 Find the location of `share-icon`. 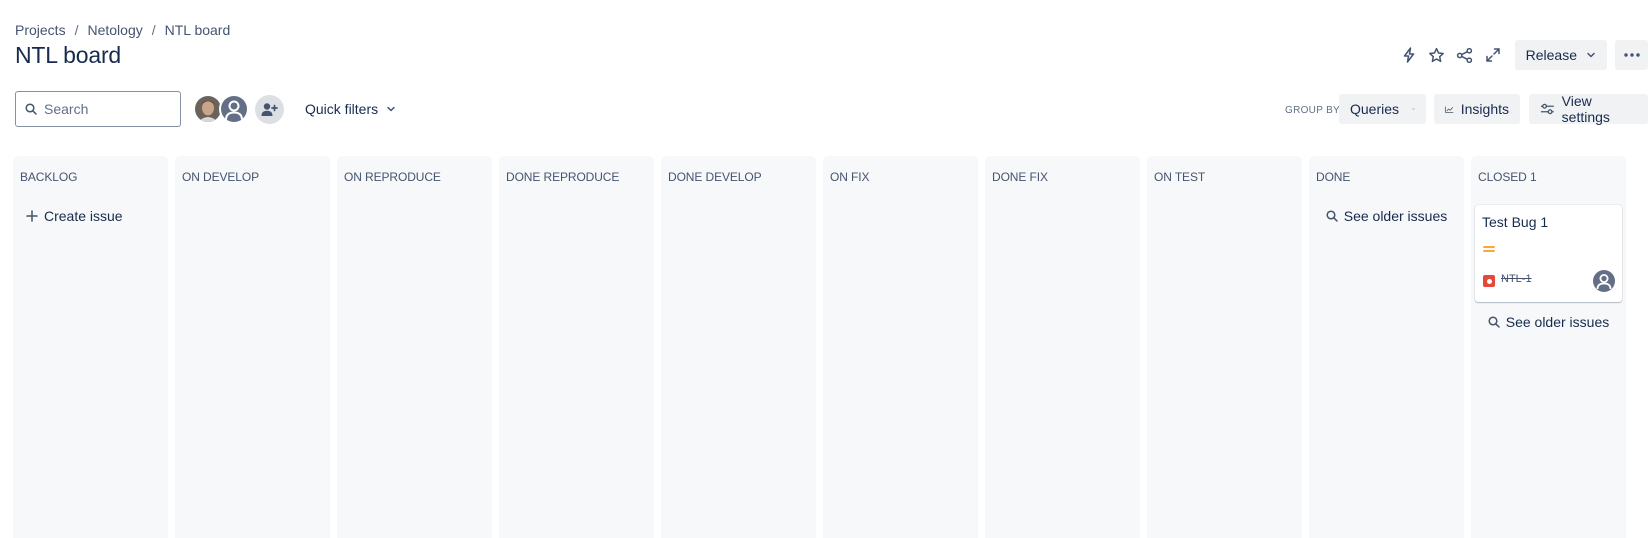

share-icon is located at coordinates (1464, 55).